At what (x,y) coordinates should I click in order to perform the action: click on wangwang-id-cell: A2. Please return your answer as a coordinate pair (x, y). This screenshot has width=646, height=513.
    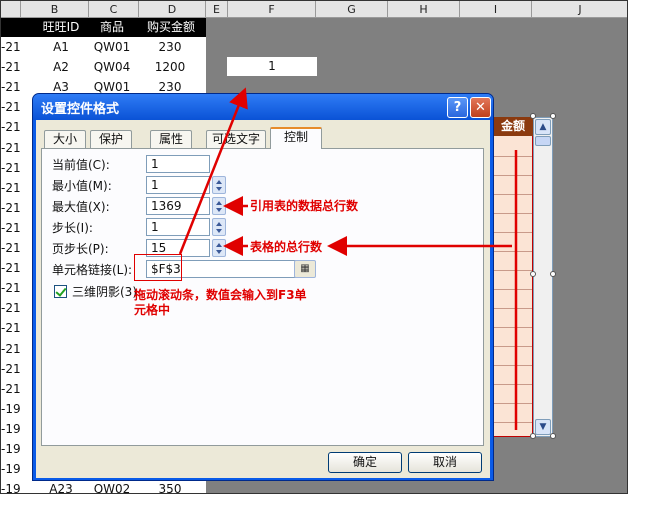
    Looking at the image, I should click on (61, 67).